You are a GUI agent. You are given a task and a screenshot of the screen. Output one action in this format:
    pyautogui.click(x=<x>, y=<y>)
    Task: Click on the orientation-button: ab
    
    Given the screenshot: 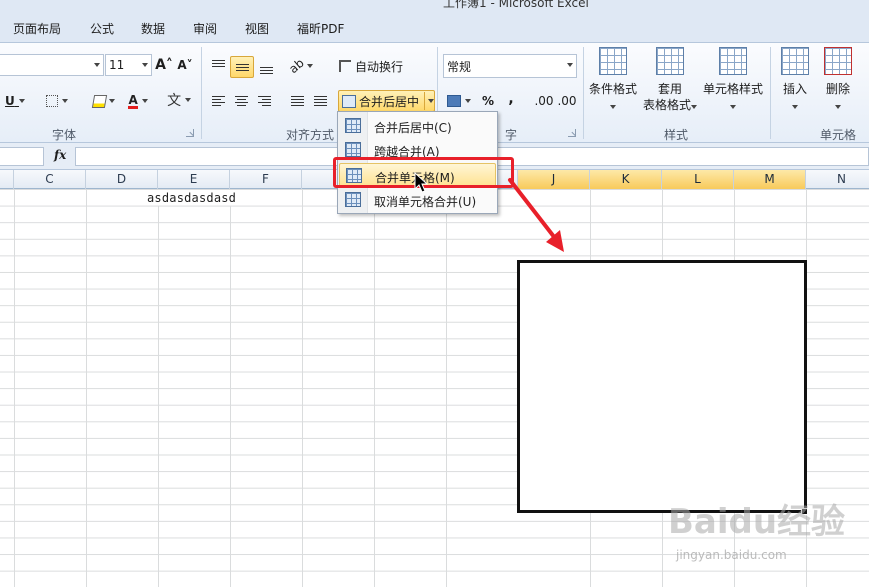 What is the action you would take?
    pyautogui.click(x=301, y=66)
    